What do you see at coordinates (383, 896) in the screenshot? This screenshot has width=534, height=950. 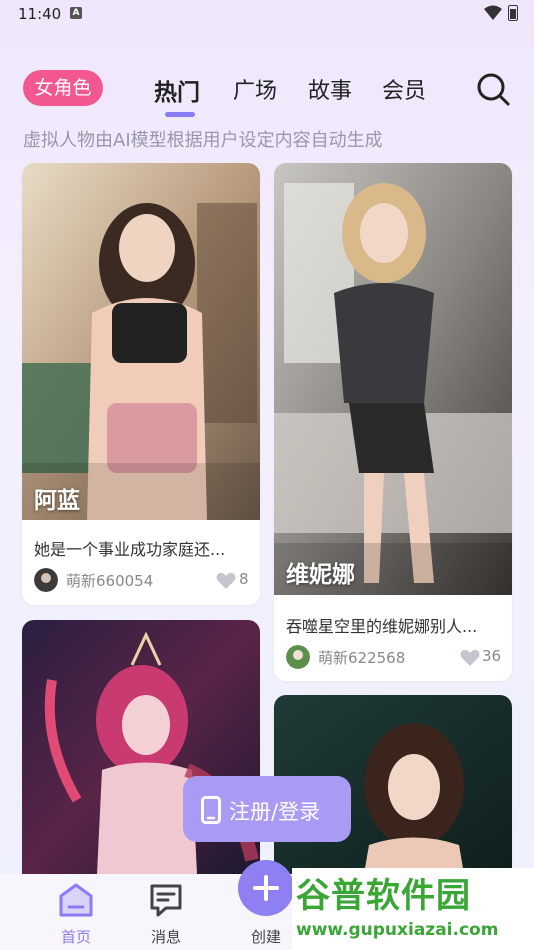 I see `watermark-title: 谷普软件园` at bounding box center [383, 896].